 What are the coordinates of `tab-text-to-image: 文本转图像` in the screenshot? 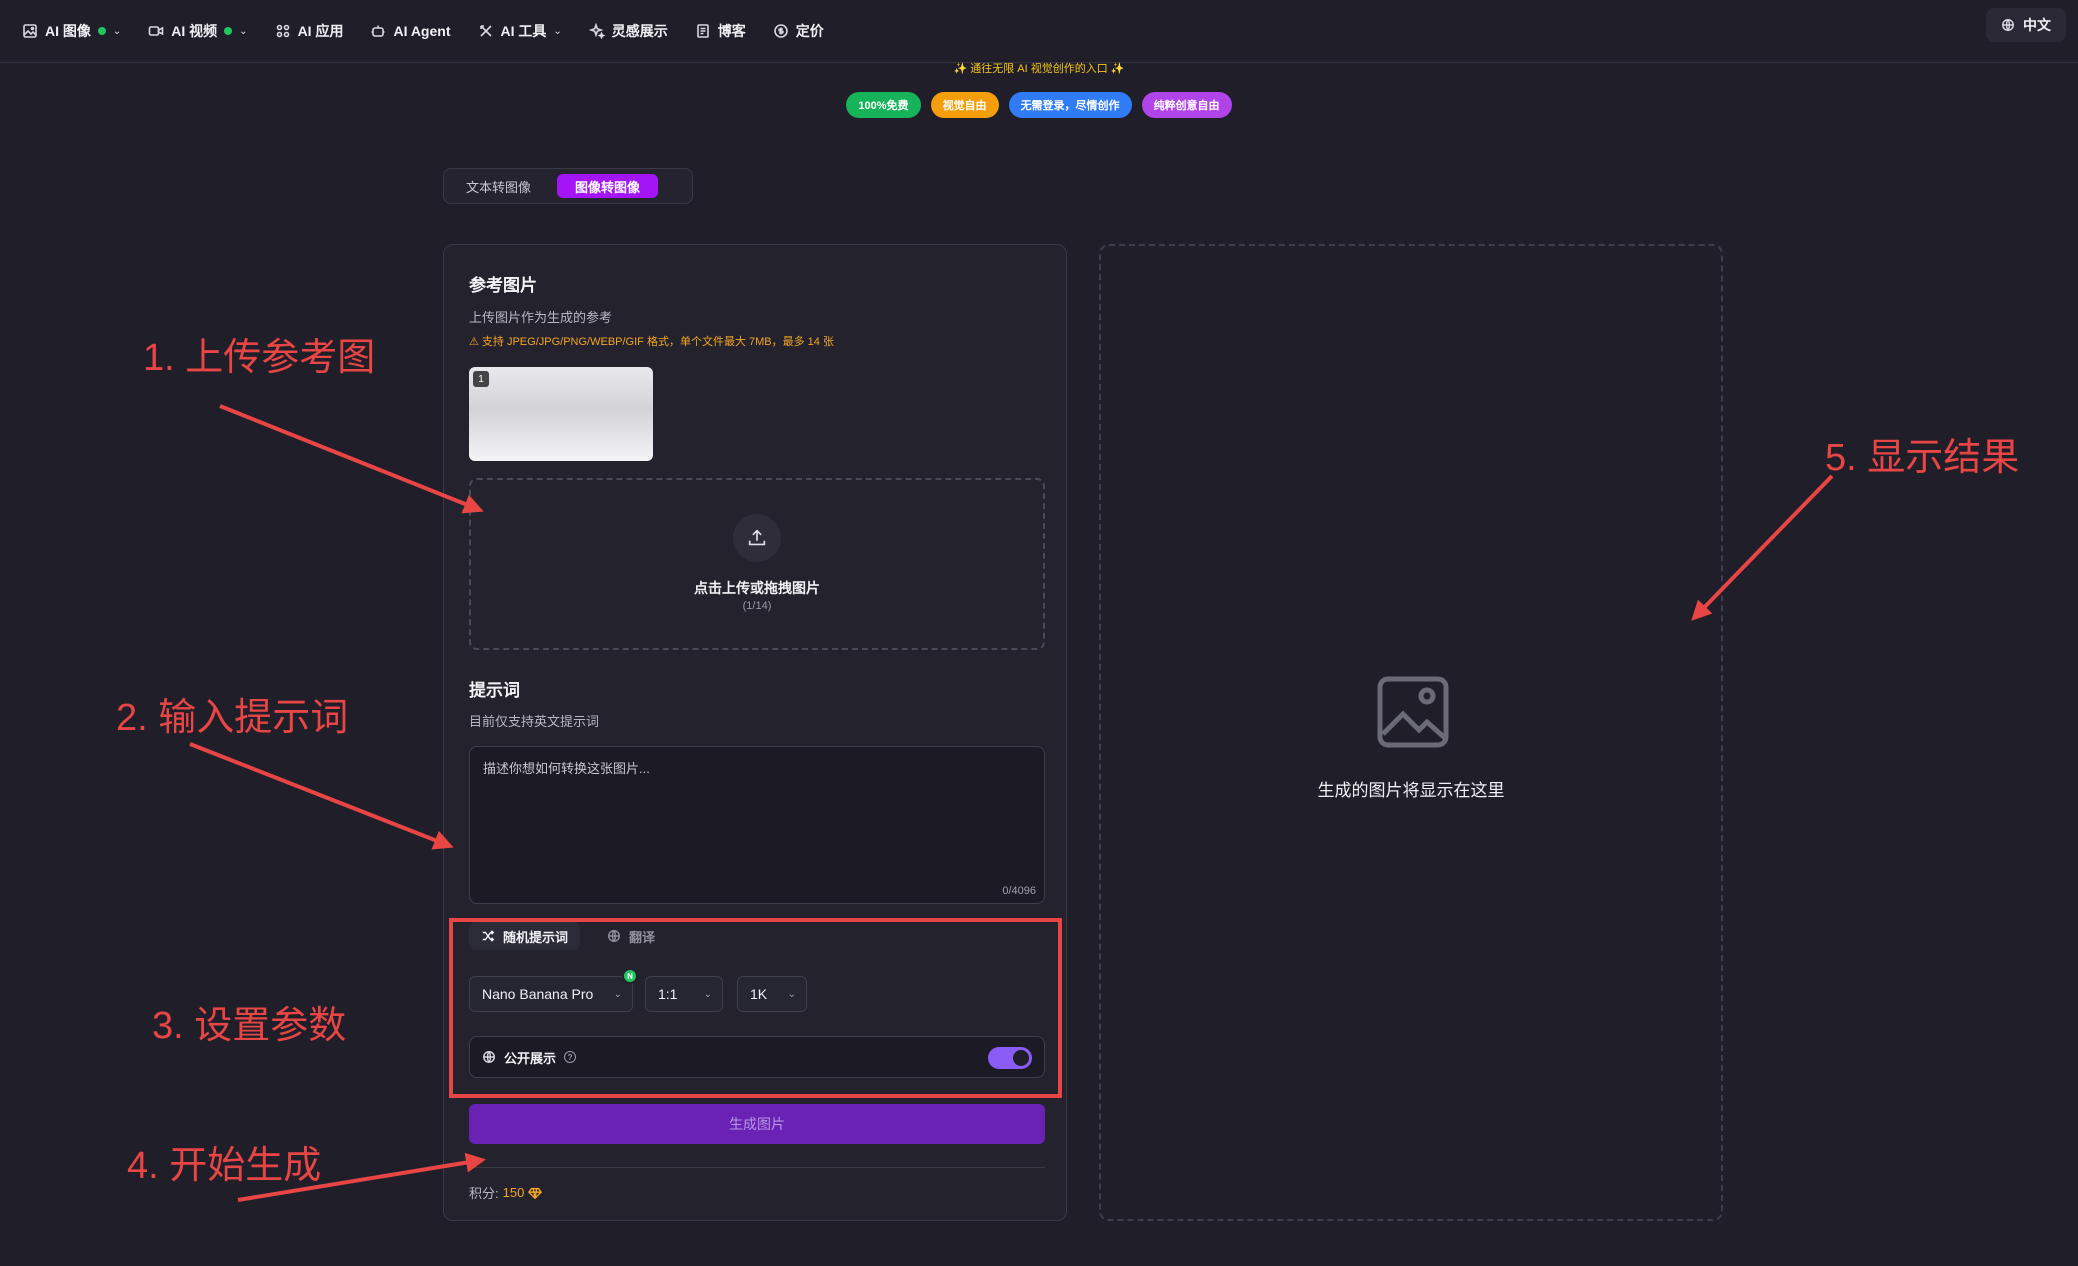 It's located at (498, 186).